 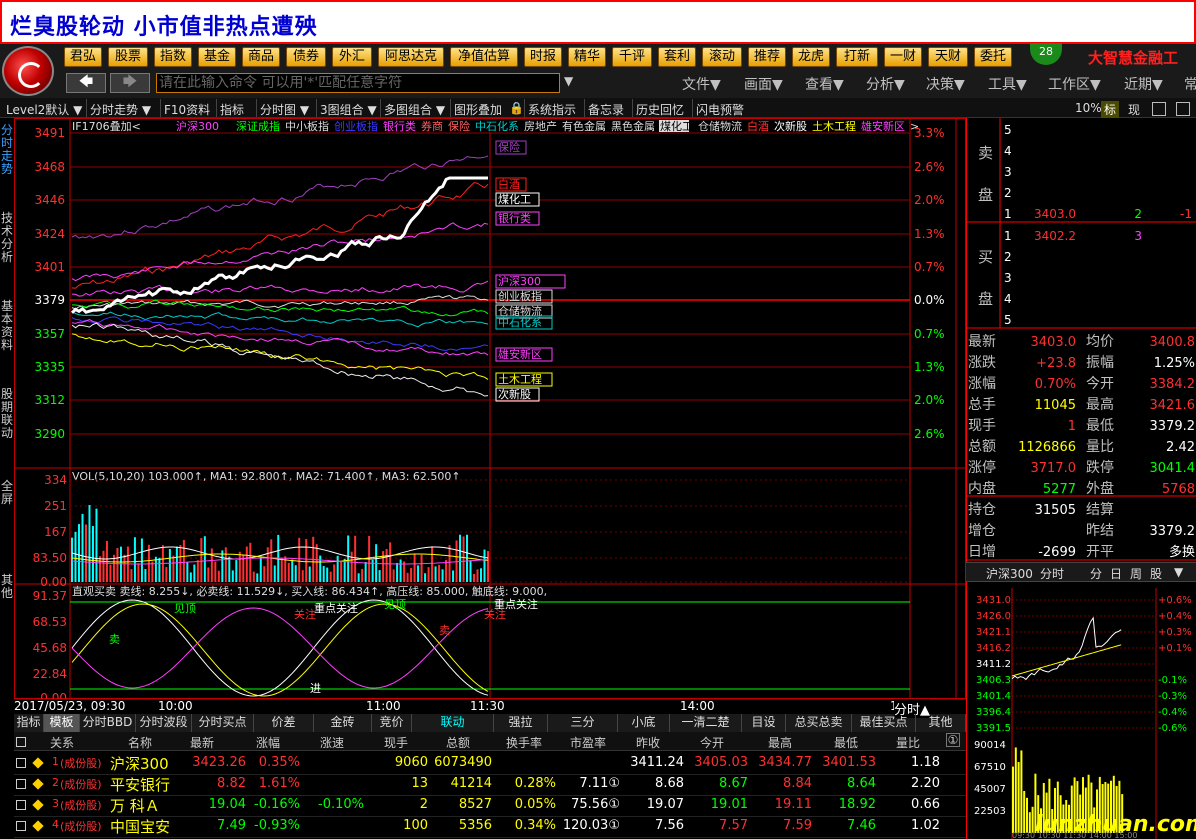 I want to click on view-toolbar-item: 分时走势 ▼, so click(x=120, y=109).